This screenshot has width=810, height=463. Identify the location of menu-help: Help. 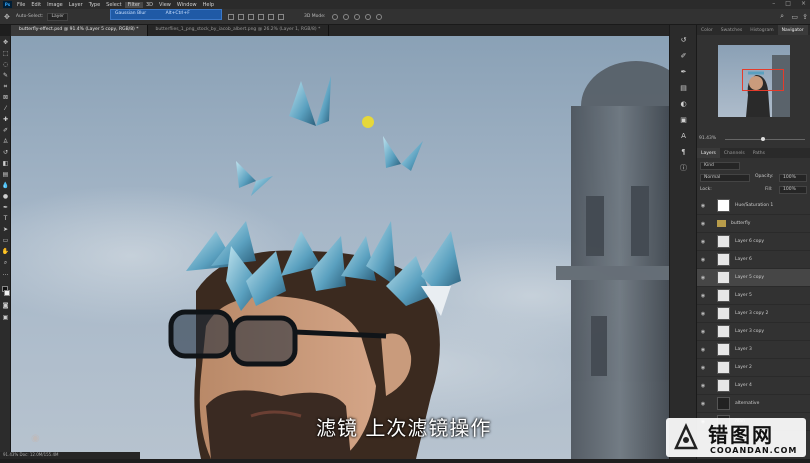
(208, 5).